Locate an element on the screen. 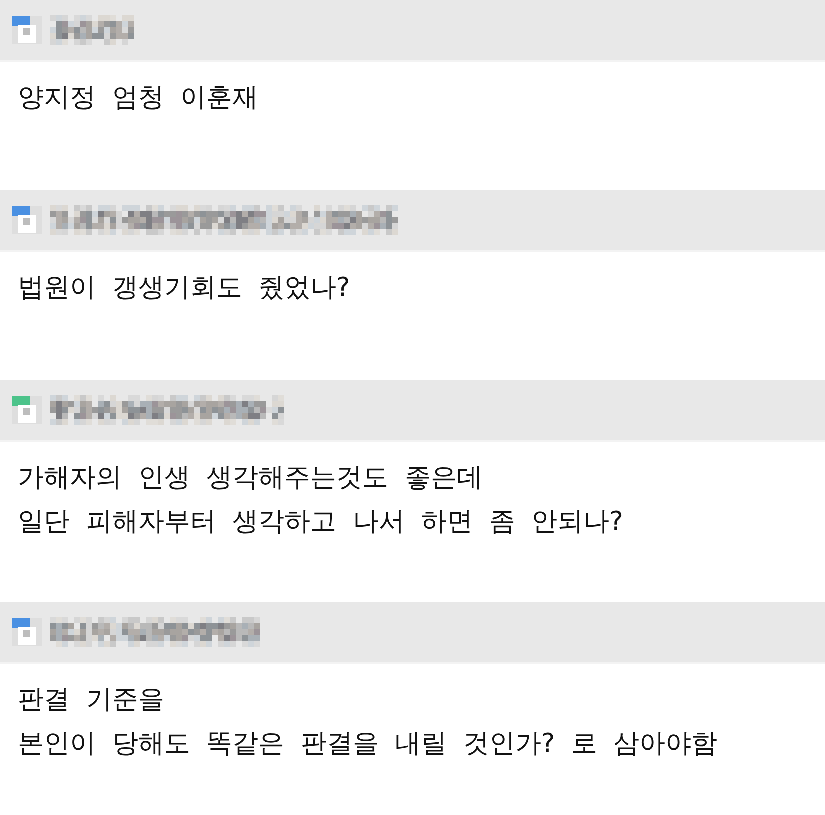 This screenshot has height=815, width=825. comment-text: 판결 기준을 본인이 당해도 똑같은 판결을 내릴 것인가? 로 삼아야함 is located at coordinates (368, 722).